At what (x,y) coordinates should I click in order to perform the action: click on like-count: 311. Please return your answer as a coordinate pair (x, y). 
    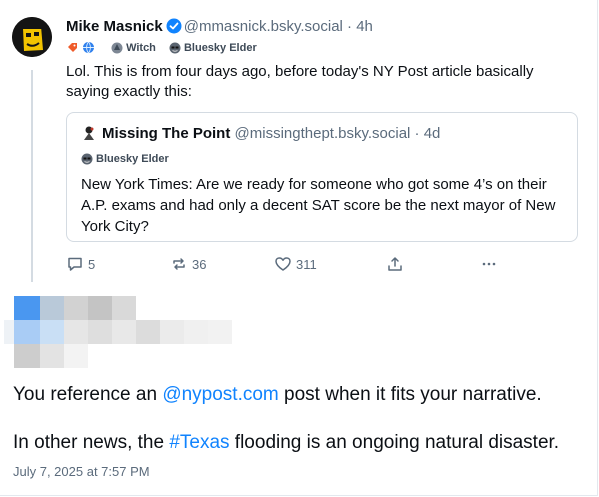
    Looking at the image, I should click on (306, 264).